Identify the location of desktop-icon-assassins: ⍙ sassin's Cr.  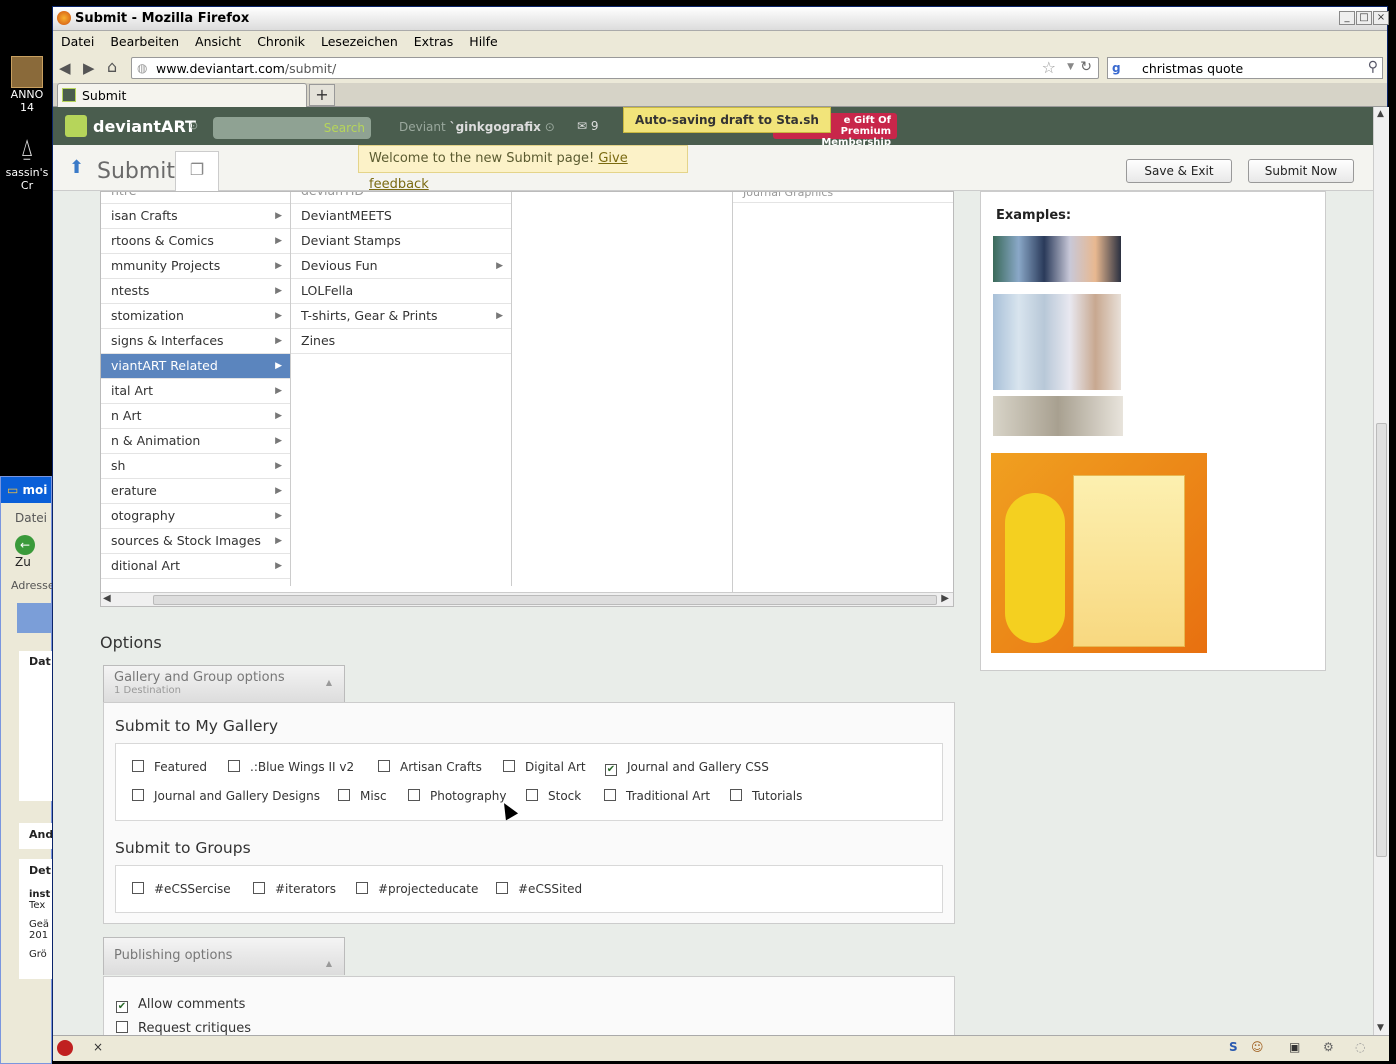
(27, 163).